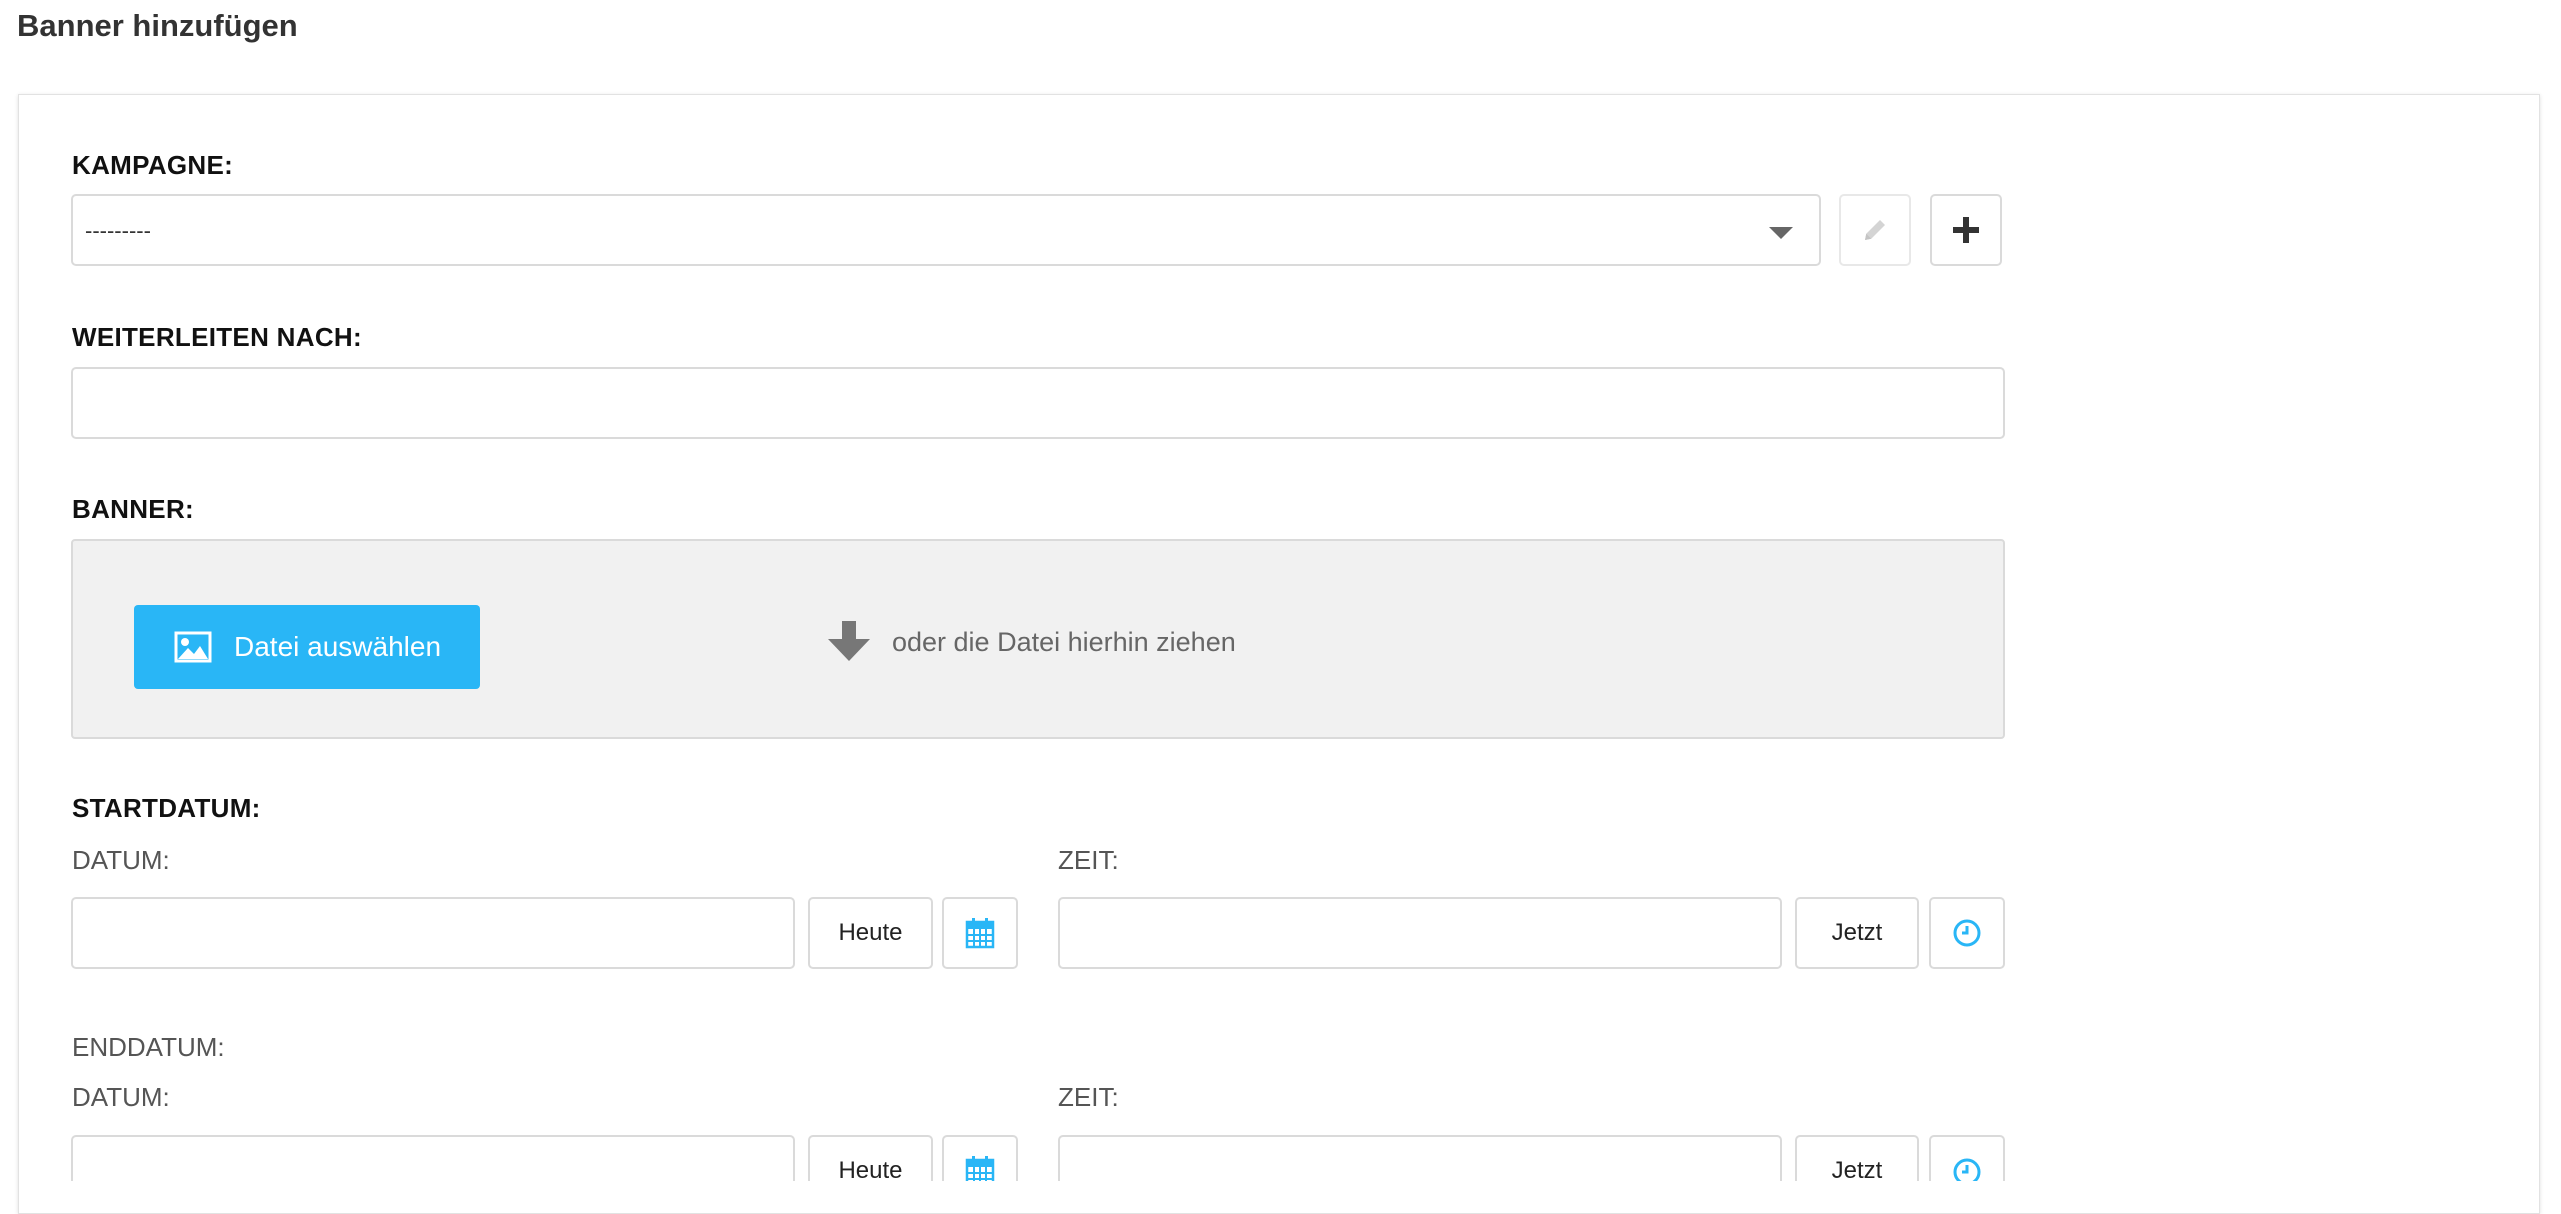 The height and width of the screenshot is (1214, 2561). I want to click on select-file-label: Datei auswählen, so click(338, 646).